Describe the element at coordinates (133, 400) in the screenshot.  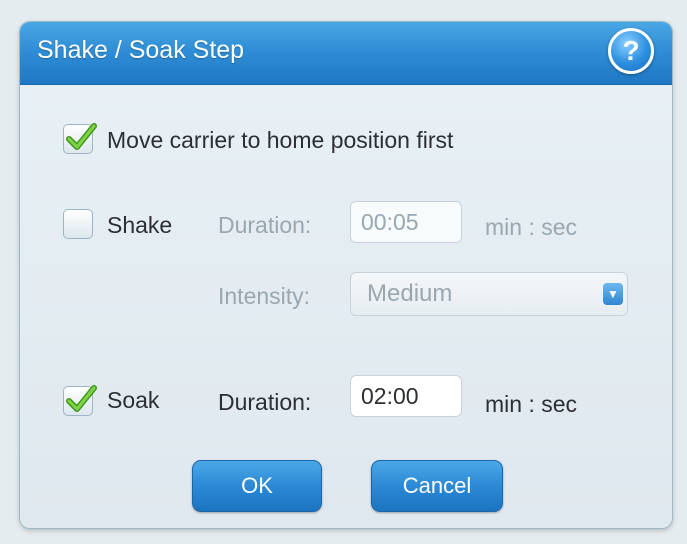
I see `soak-label: Soak` at that location.